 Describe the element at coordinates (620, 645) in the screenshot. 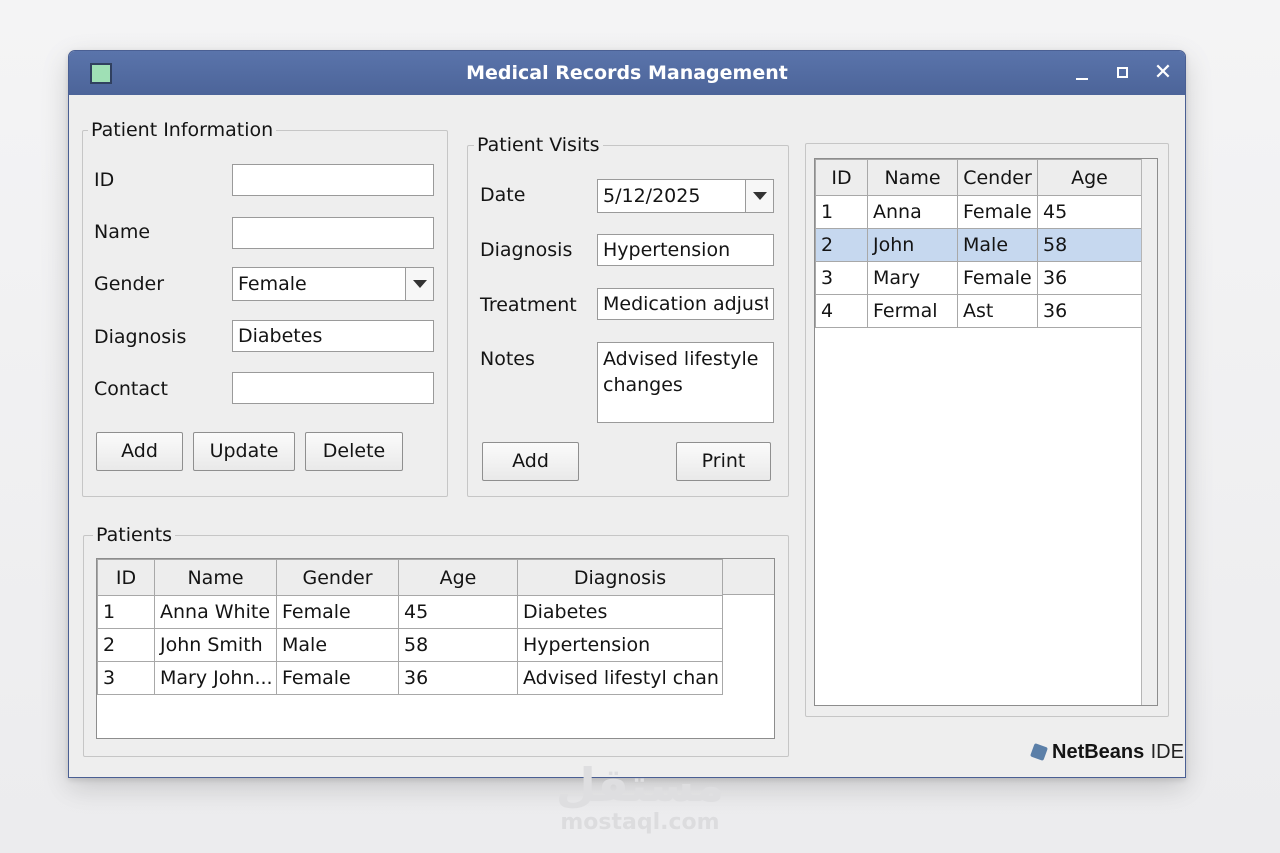

I see `table-cell: Hypertension` at that location.